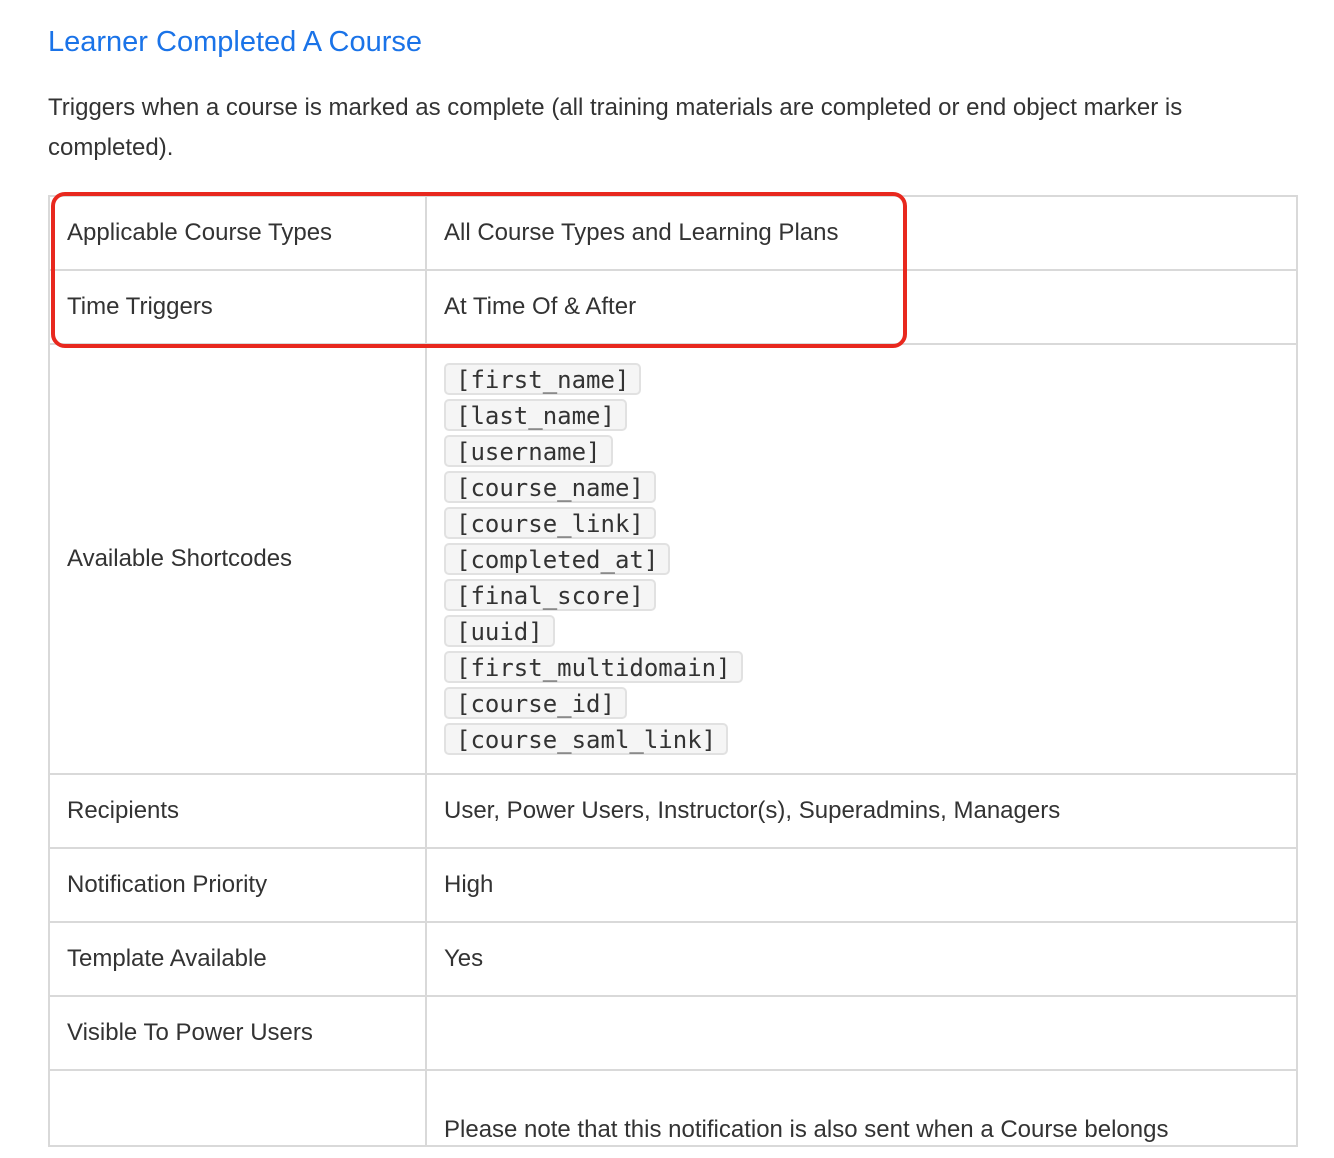 This screenshot has height=1158, width=1334. Describe the element at coordinates (861, 1033) in the screenshot. I see `row-value` at that location.